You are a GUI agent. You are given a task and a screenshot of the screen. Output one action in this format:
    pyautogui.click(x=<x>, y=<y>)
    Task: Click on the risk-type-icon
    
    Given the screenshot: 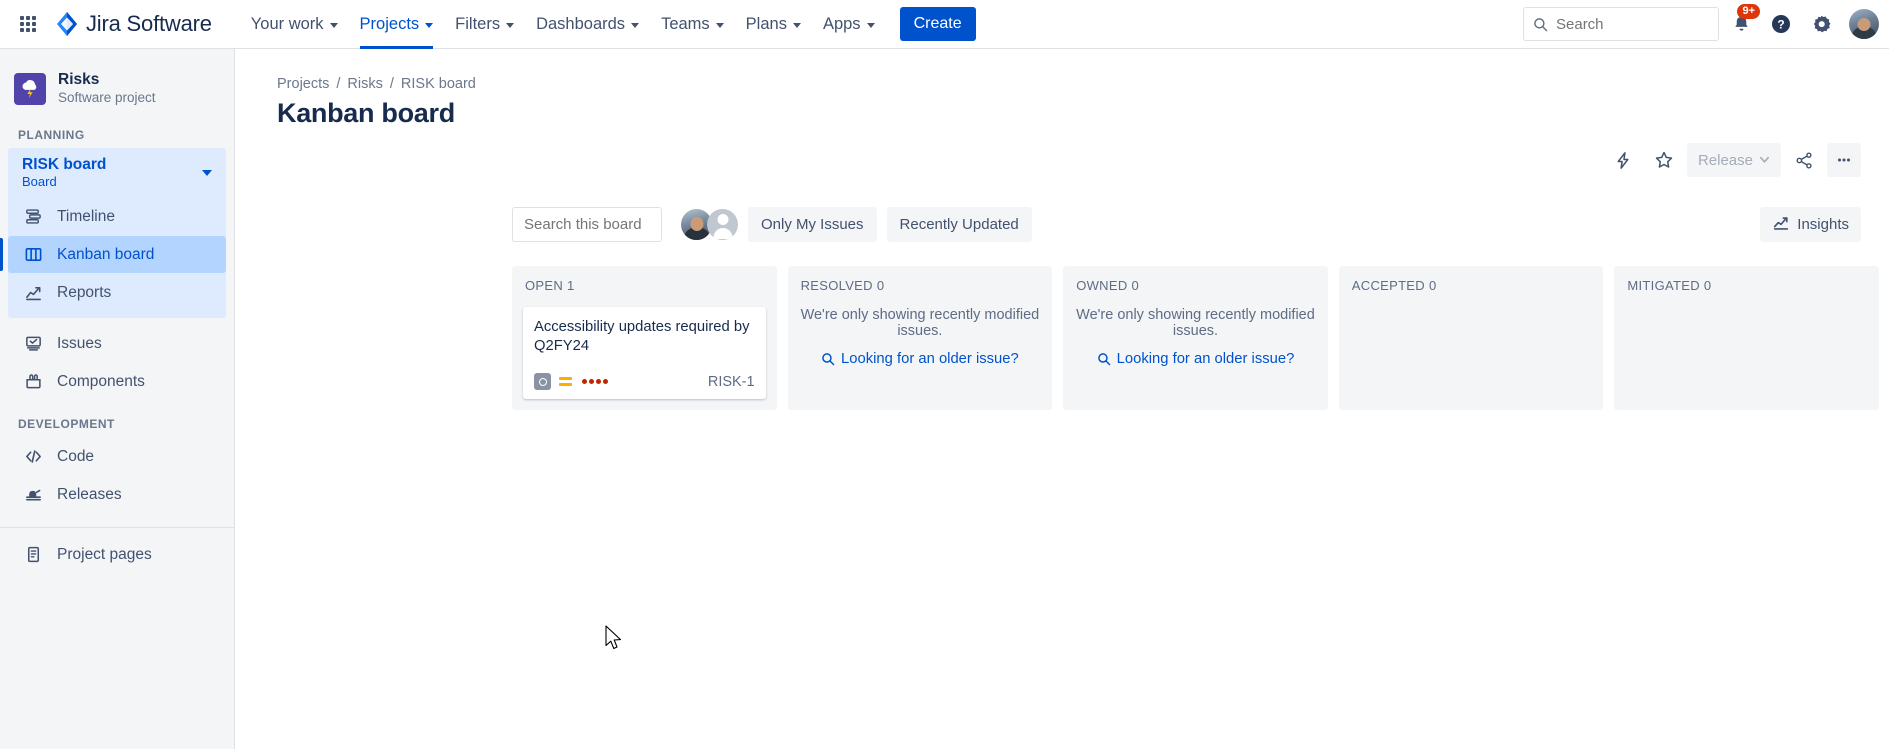 What is the action you would take?
    pyautogui.click(x=542, y=381)
    